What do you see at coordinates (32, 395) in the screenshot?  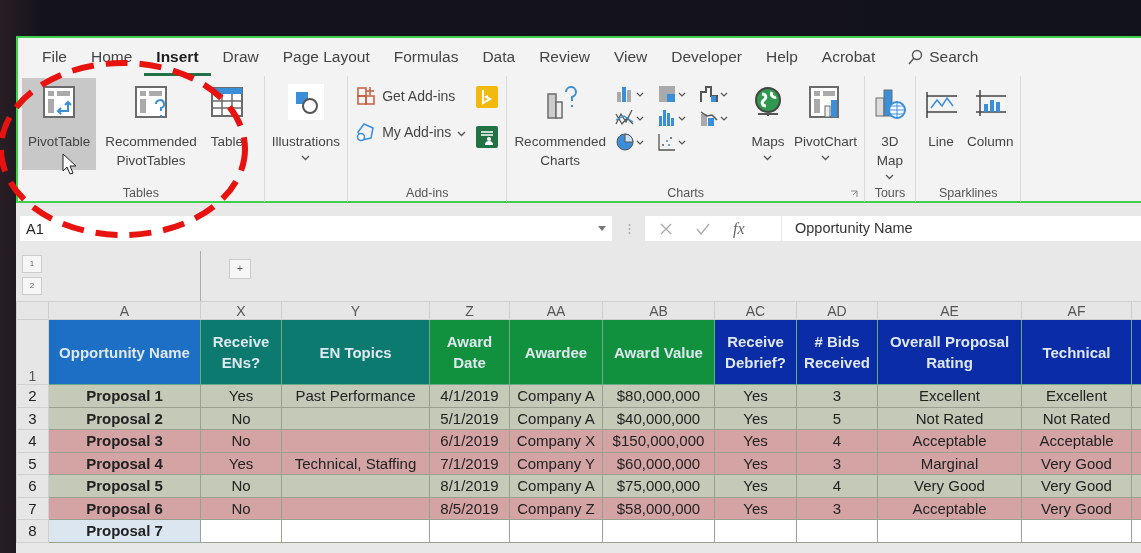 I see `row-number: 2` at bounding box center [32, 395].